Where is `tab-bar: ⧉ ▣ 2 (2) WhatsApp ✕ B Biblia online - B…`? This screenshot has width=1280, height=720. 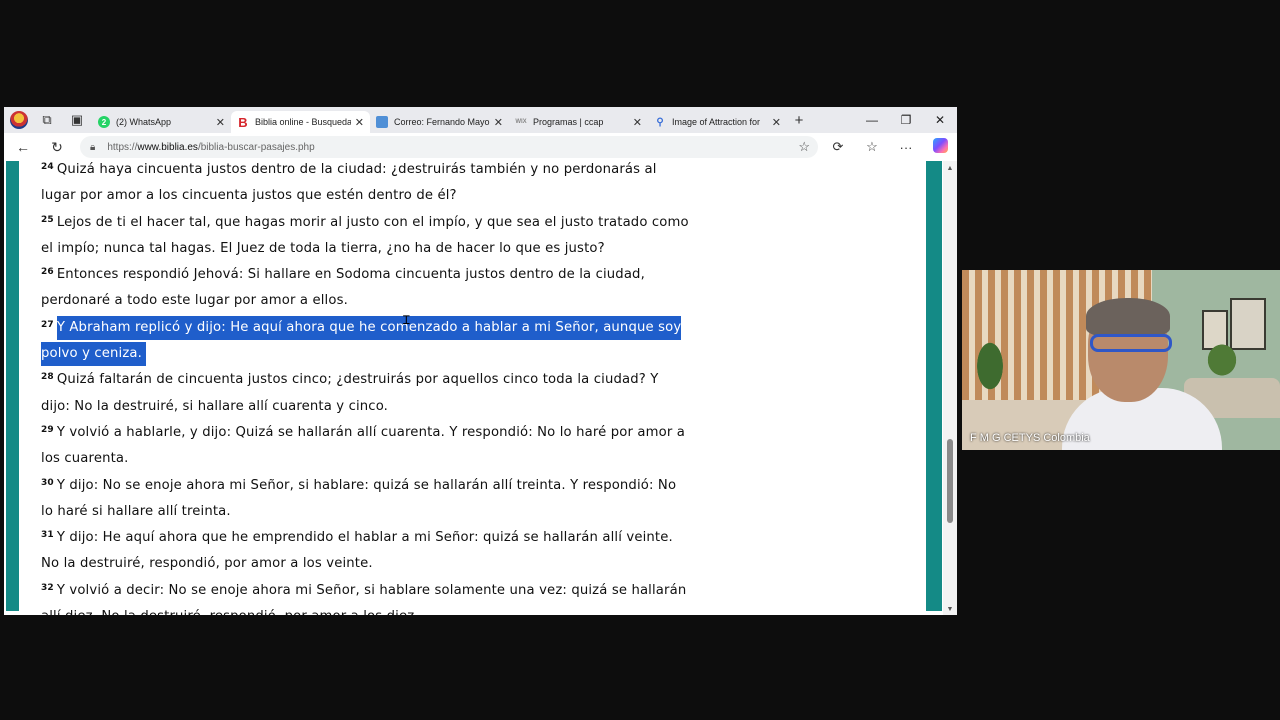
tab-bar: ⧉ ▣ 2 (2) WhatsApp ✕ B Biblia online - B… is located at coordinates (480, 120).